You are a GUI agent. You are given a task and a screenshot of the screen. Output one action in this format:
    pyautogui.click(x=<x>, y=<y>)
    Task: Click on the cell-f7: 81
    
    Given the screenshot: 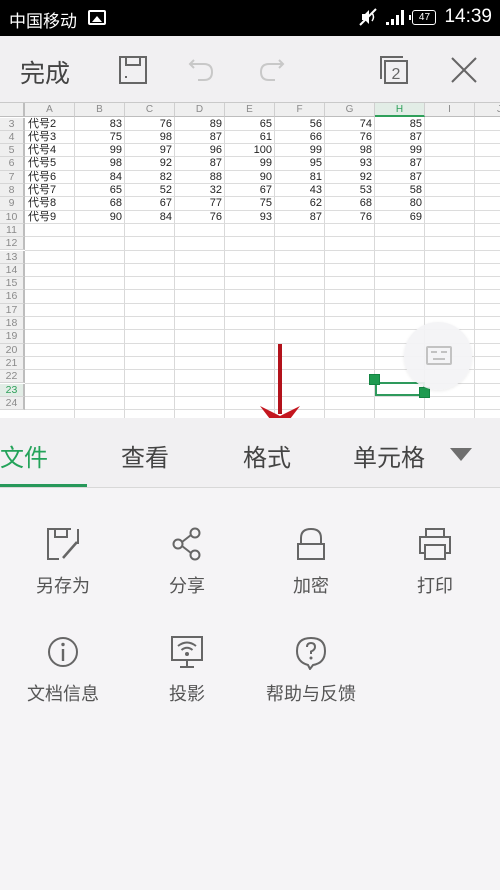 What is the action you would take?
    pyautogui.click(x=300, y=177)
    